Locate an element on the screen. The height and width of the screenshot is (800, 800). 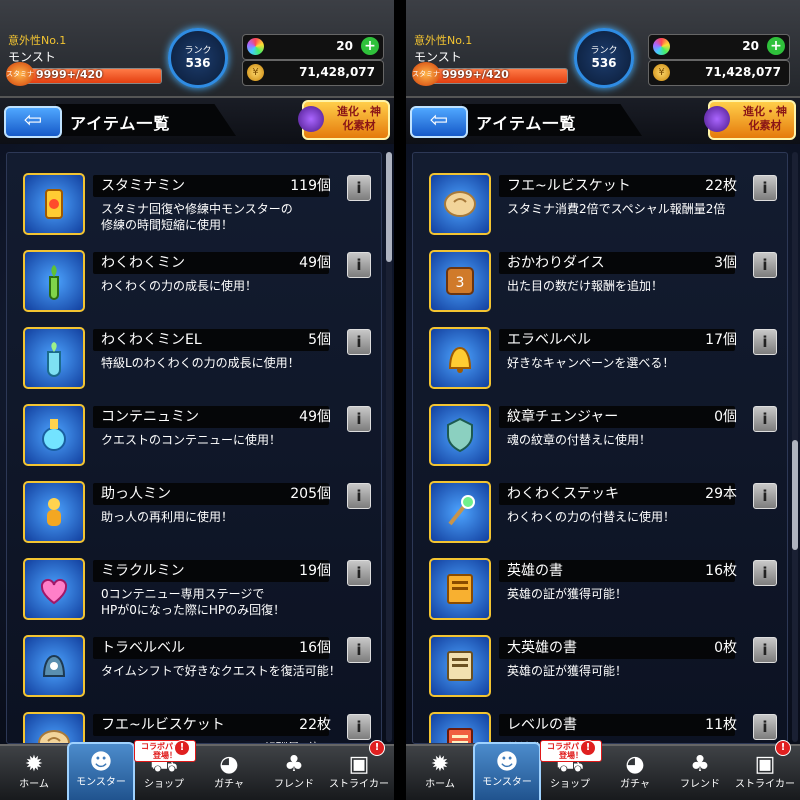
item-name: わくわくステッキ is located at coordinates (563, 494).